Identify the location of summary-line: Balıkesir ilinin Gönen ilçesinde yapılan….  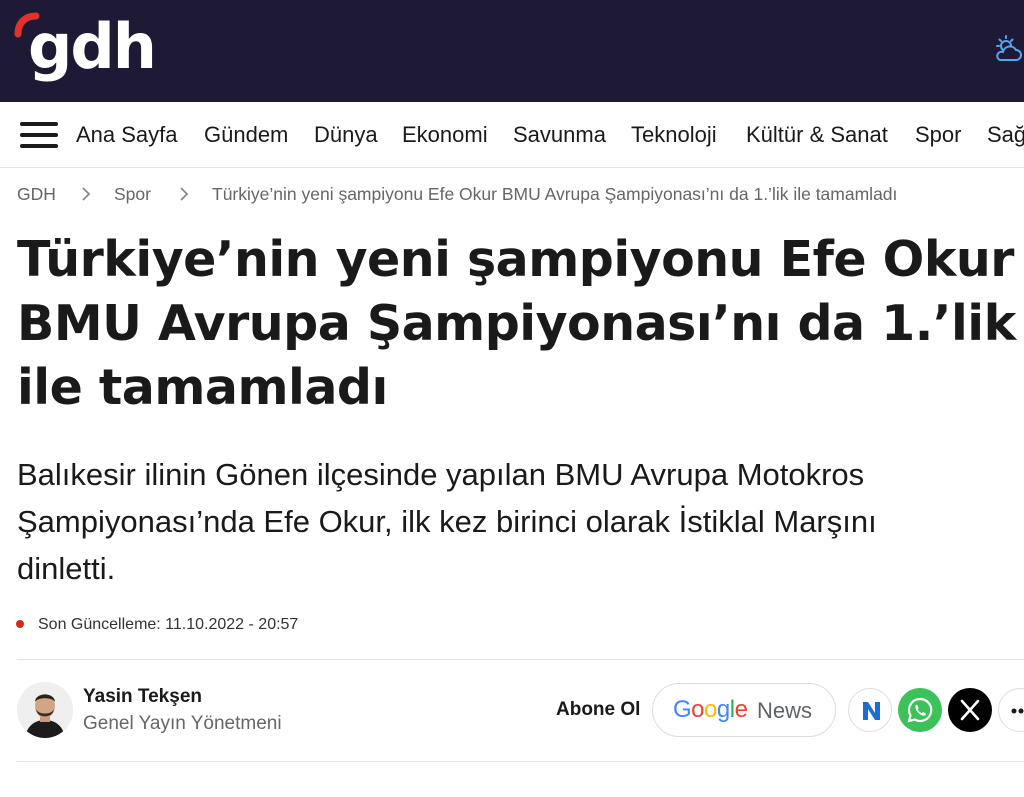
(441, 474).